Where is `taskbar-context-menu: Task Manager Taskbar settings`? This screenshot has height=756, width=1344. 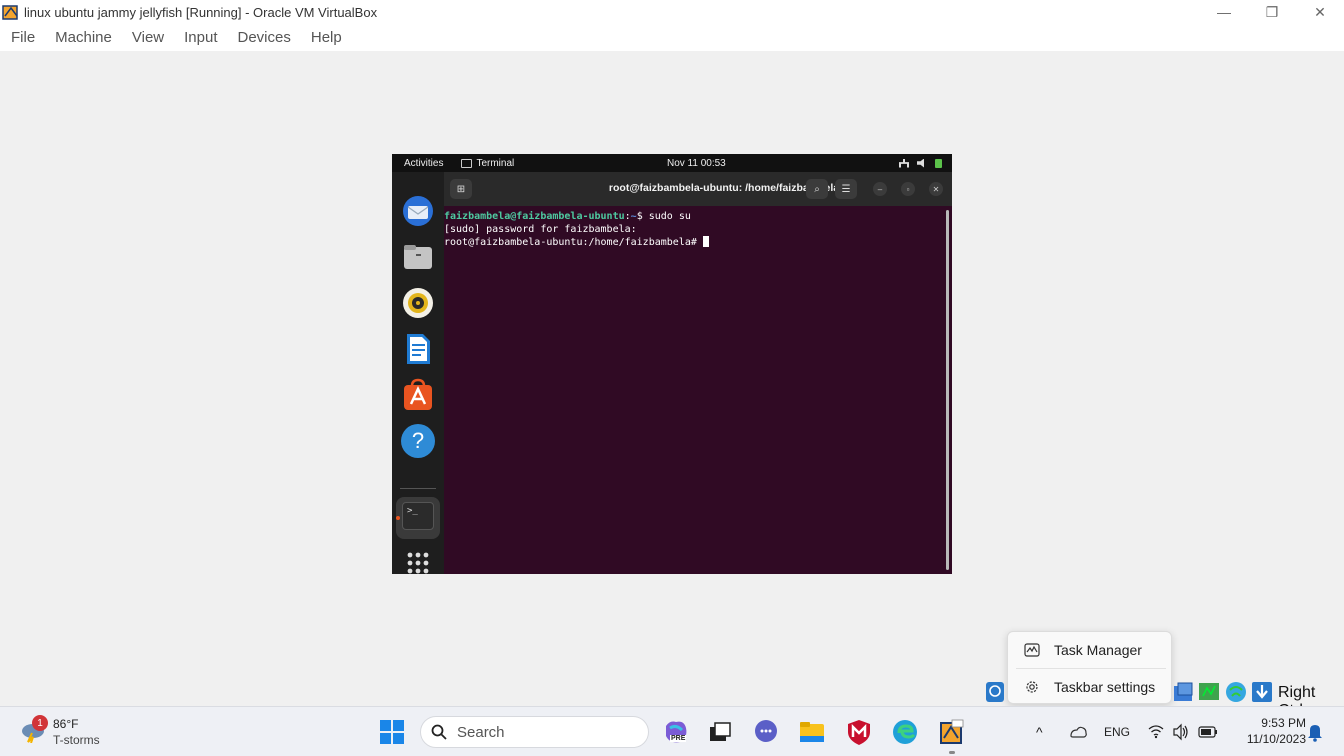
taskbar-context-menu: Task Manager Taskbar settings is located at coordinates (1089, 667).